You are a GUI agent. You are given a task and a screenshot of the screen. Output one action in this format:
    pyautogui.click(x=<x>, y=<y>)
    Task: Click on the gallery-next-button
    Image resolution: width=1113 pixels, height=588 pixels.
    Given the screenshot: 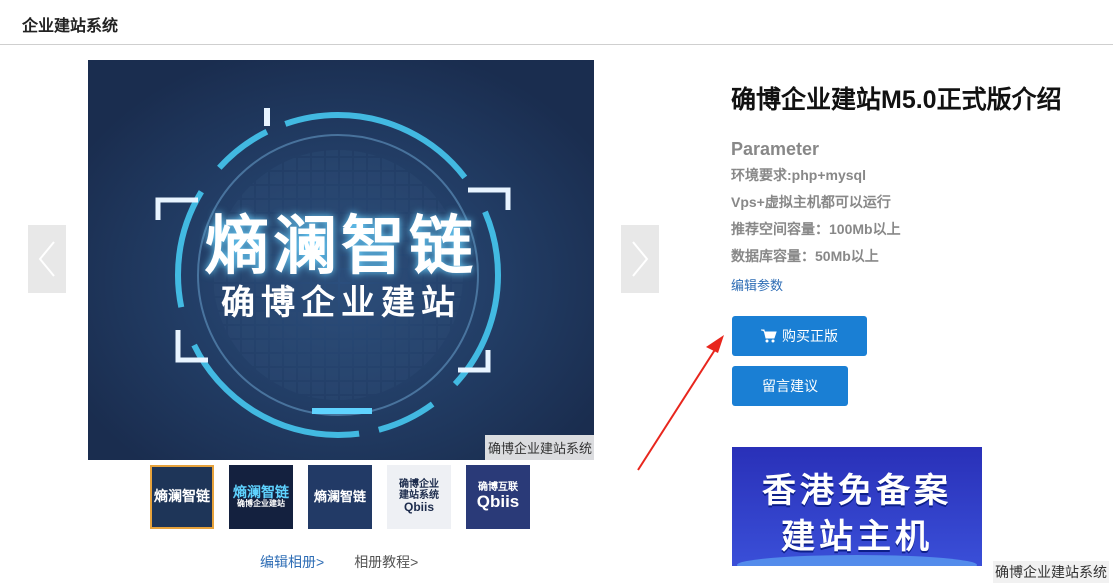 What is the action you would take?
    pyautogui.click(x=640, y=259)
    